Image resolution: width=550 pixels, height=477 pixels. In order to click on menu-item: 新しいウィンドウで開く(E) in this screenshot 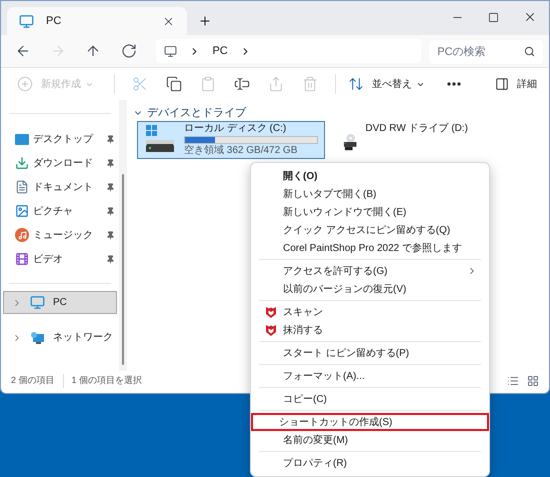, I will do `click(370, 212)`.